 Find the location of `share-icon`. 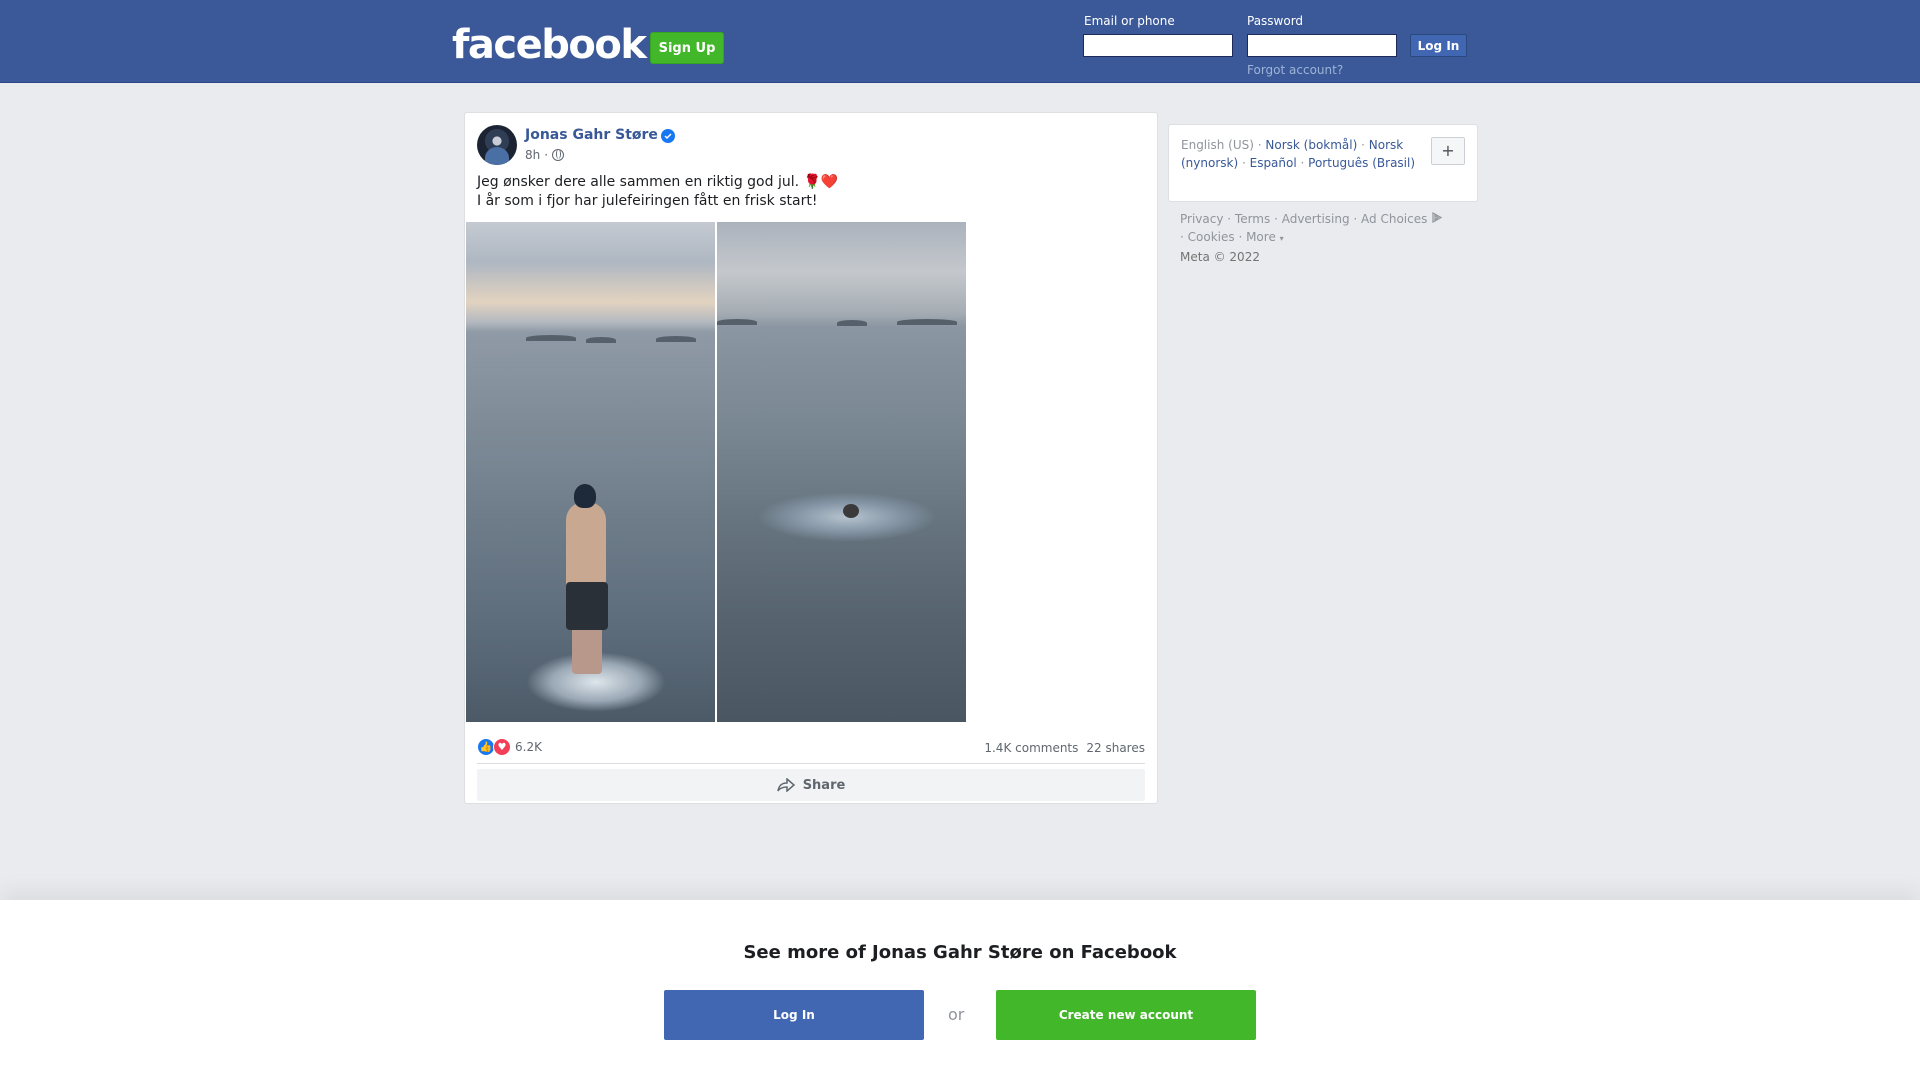

share-icon is located at coordinates (785, 785).